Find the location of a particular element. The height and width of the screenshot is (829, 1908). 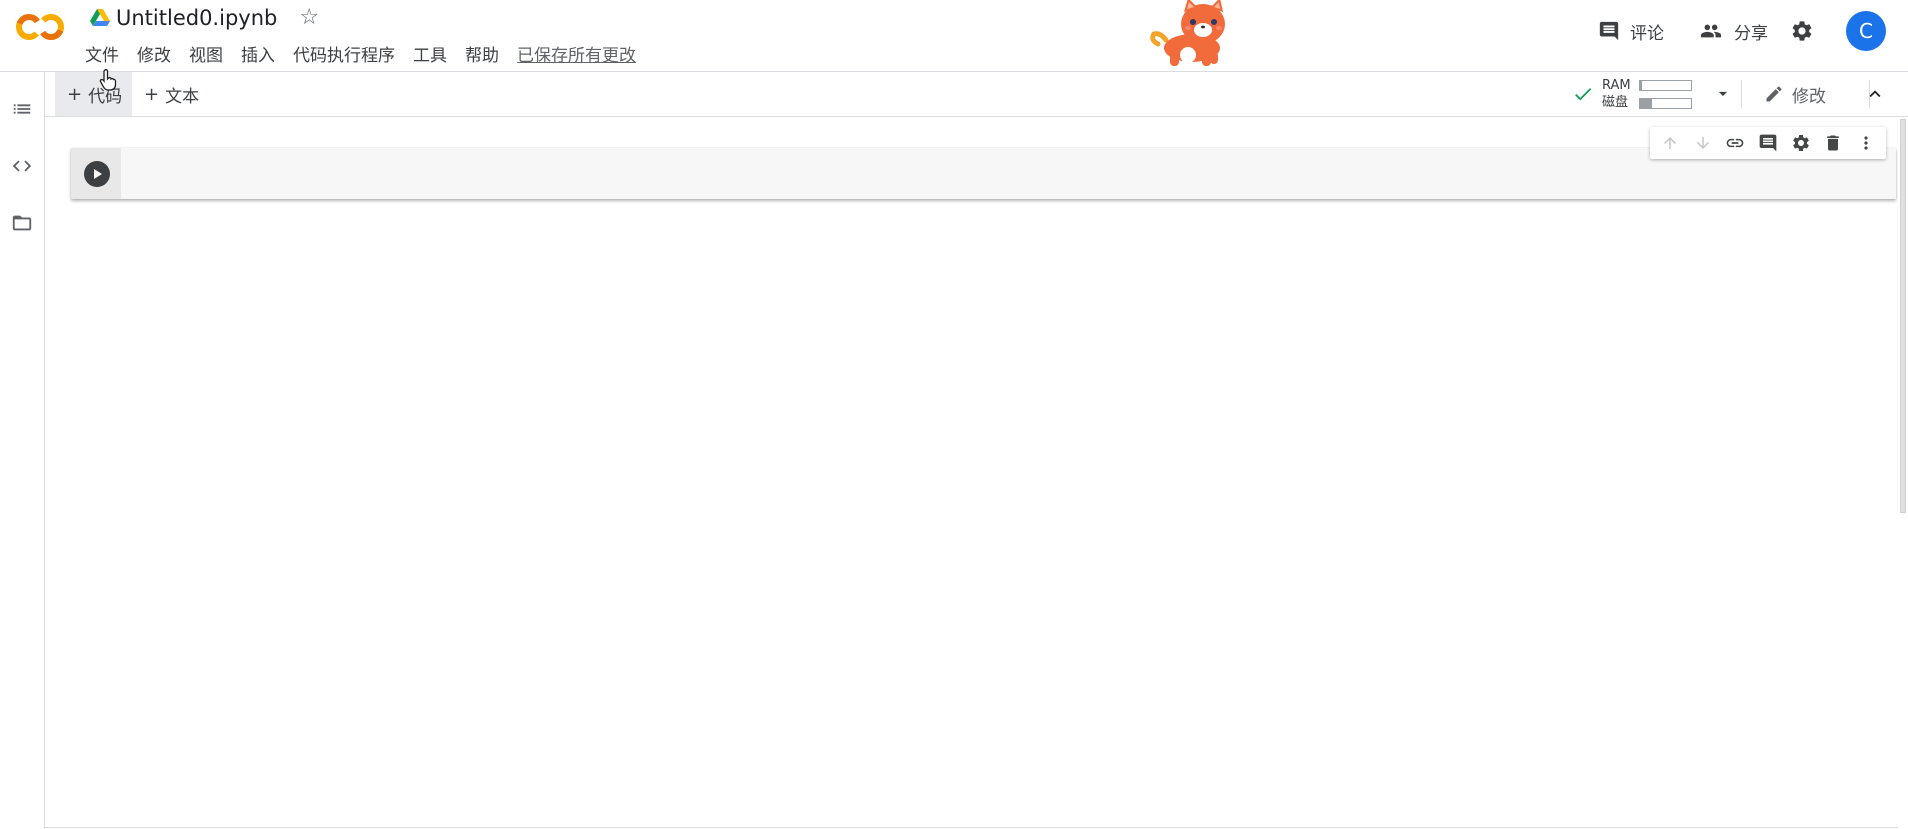

run-cell-button is located at coordinates (97, 174).